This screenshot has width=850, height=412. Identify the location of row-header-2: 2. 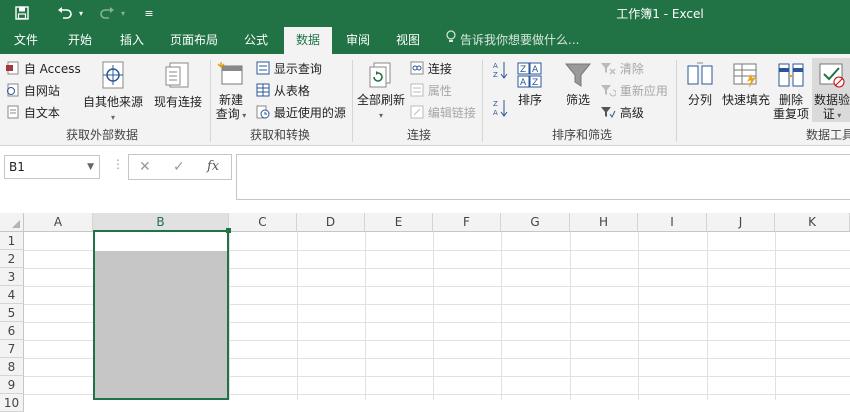
(12, 259).